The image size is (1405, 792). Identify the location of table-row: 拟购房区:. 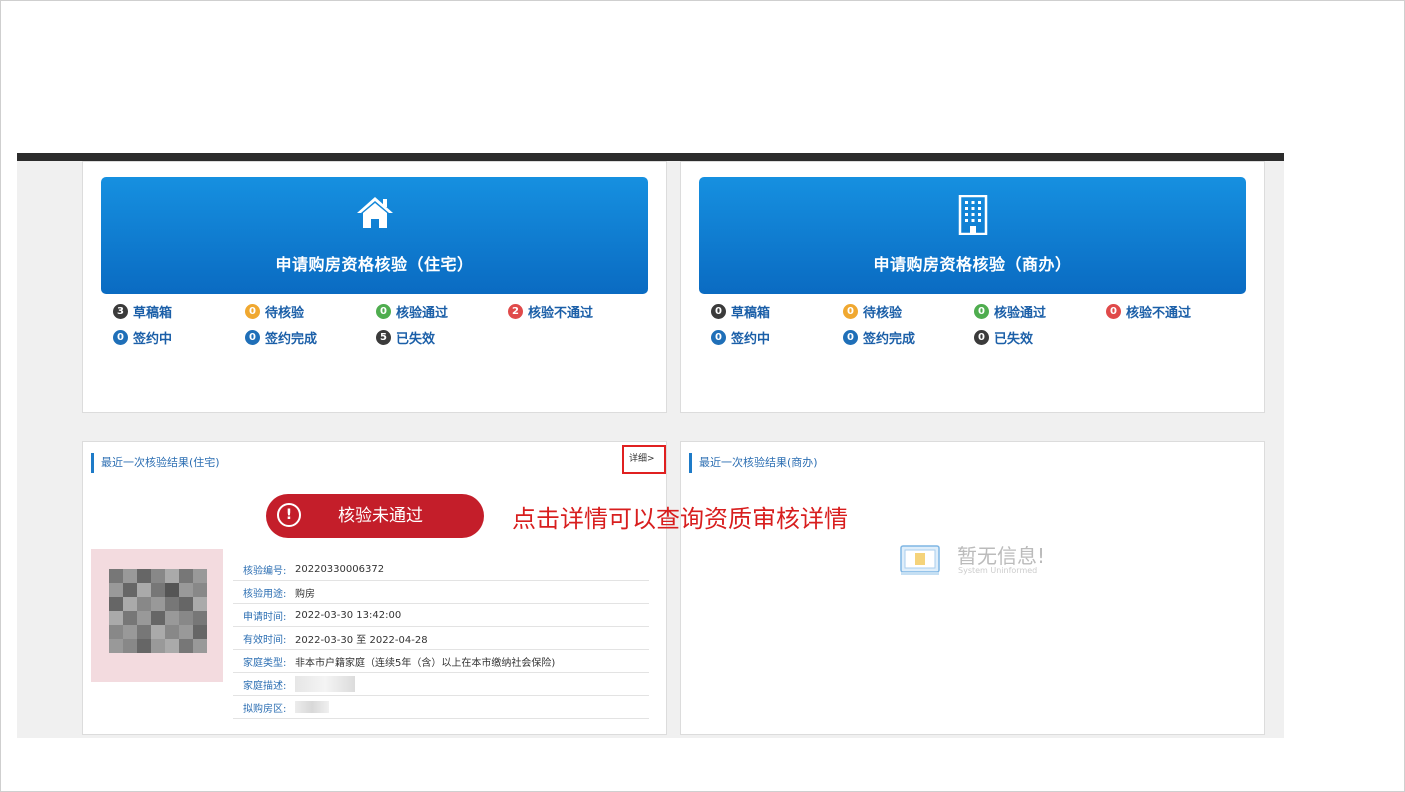
(441, 707).